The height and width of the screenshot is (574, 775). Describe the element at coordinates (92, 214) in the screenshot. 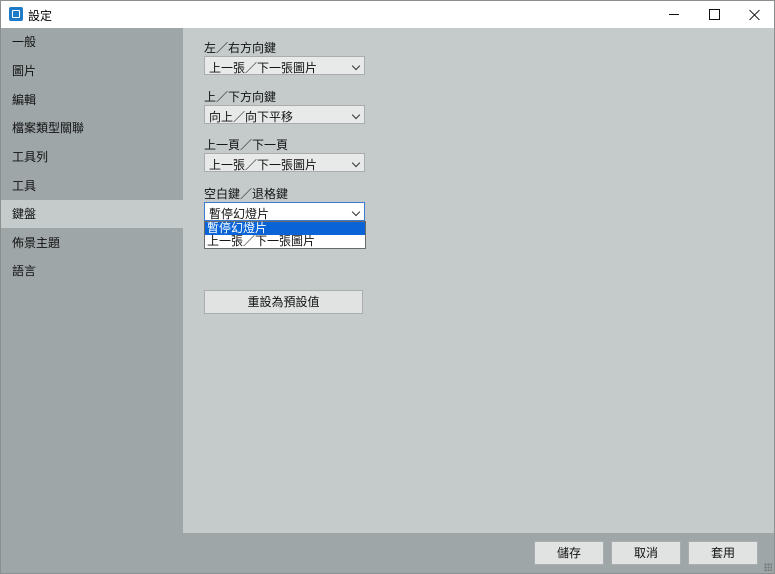

I see `sidebar-item-keyboard: 鍵盤` at that location.